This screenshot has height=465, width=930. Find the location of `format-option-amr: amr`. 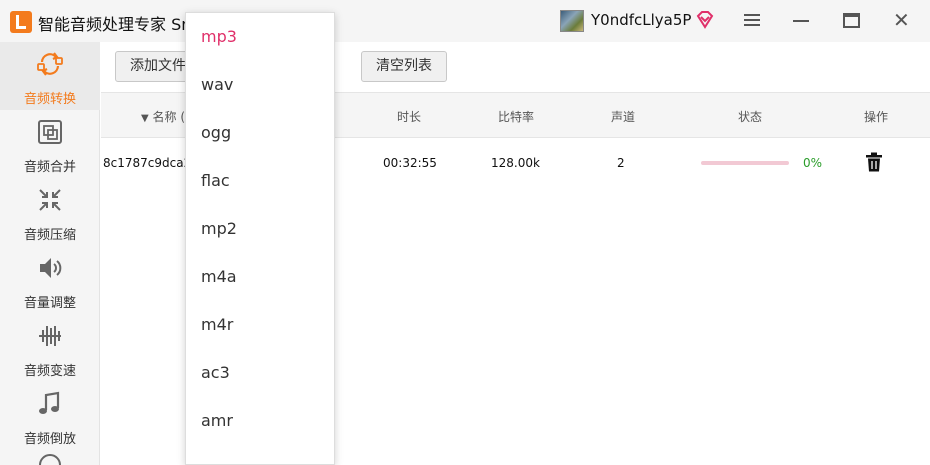

format-option-amr: amr is located at coordinates (260, 421).